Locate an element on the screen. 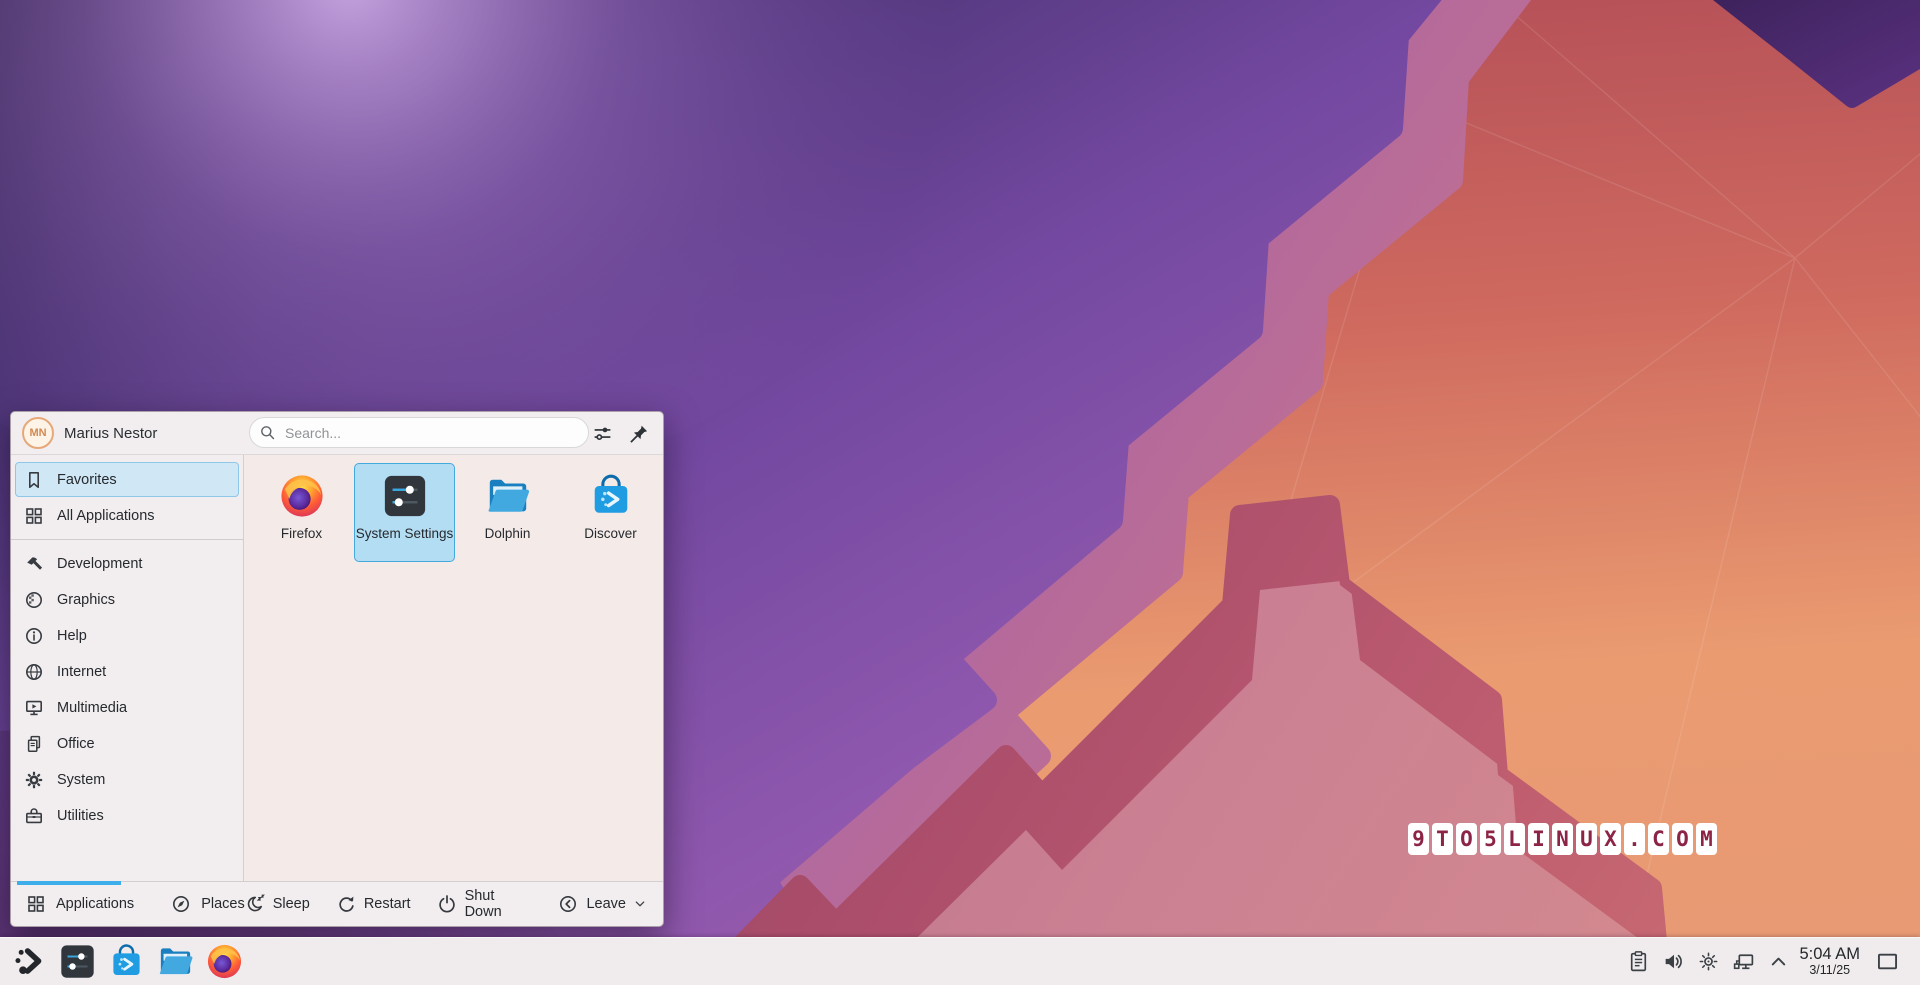 The image size is (1920, 985). chevron-up-icon is located at coordinates (1778, 961).